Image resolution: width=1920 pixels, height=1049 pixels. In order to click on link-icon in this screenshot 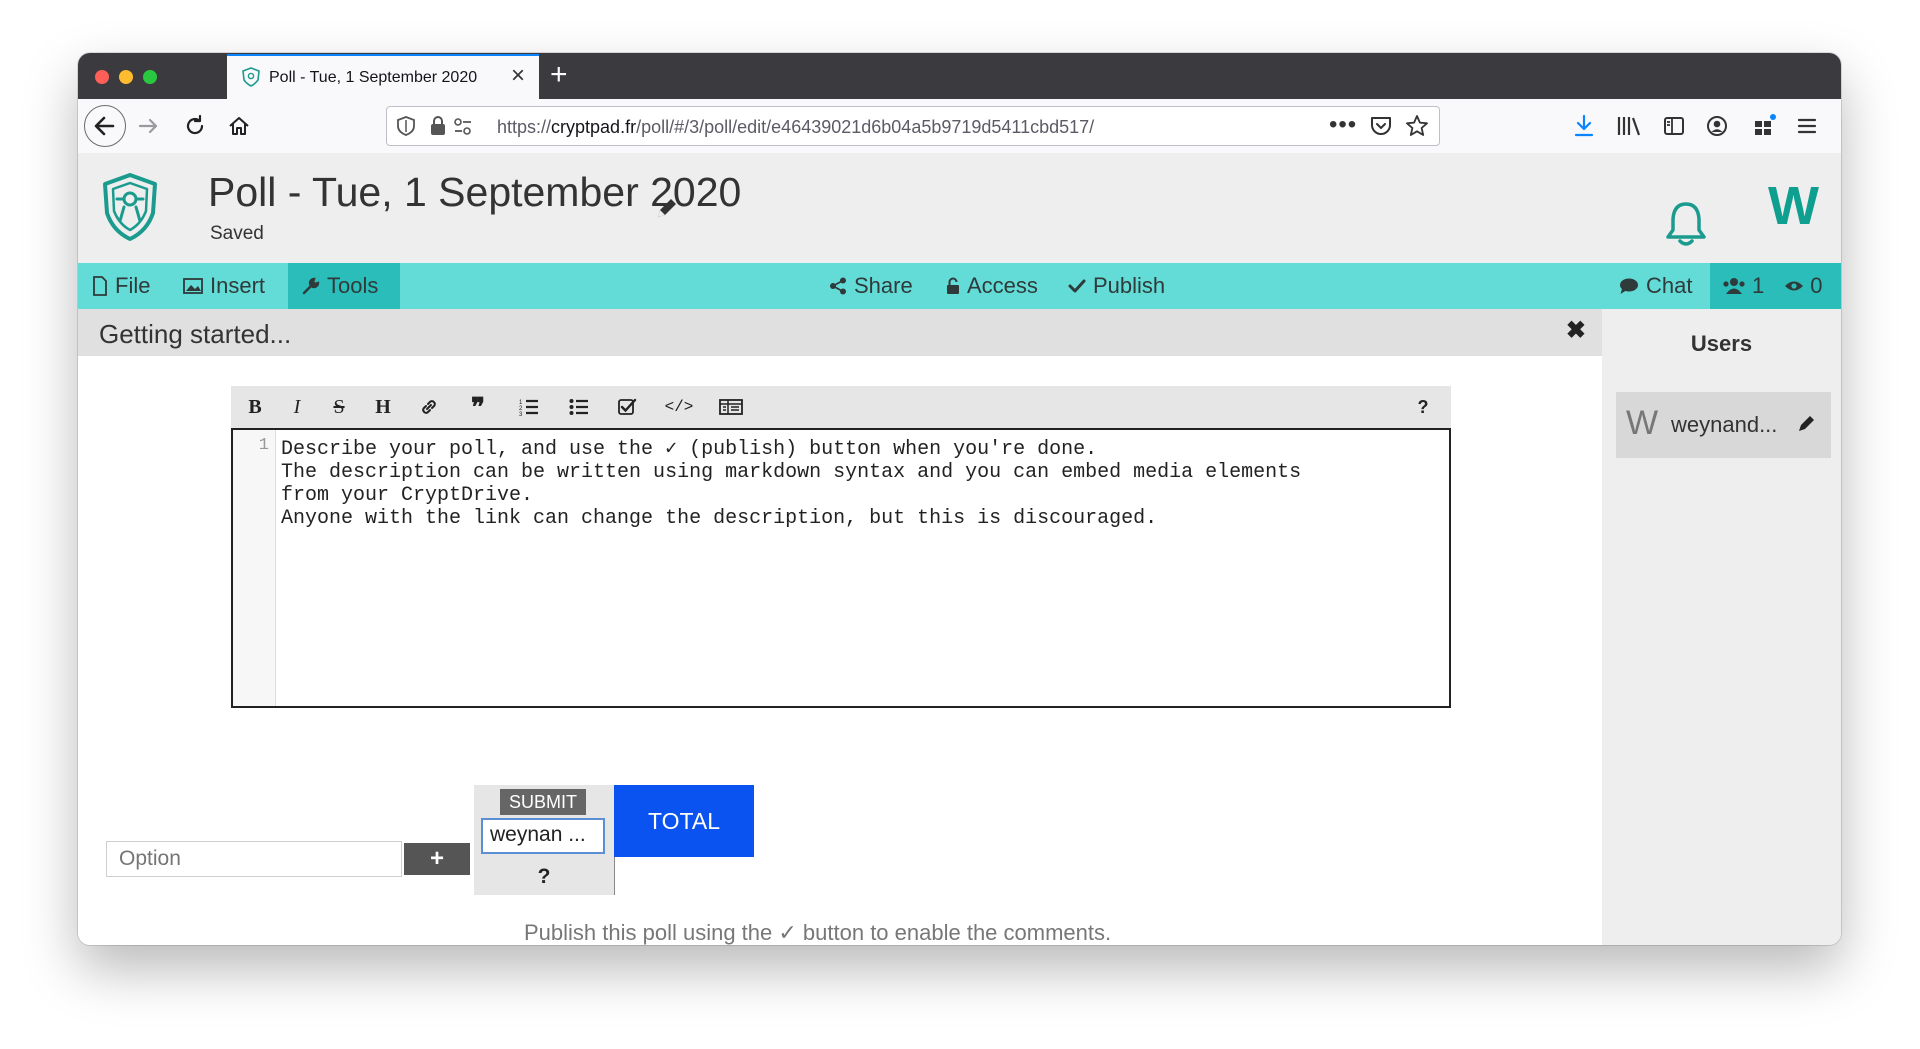, I will do `click(429, 407)`.